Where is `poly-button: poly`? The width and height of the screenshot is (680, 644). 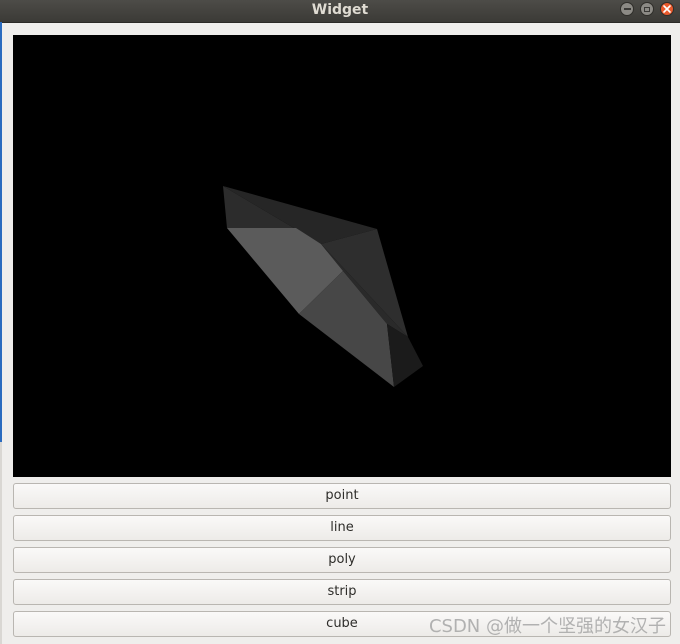 poly-button: poly is located at coordinates (342, 560).